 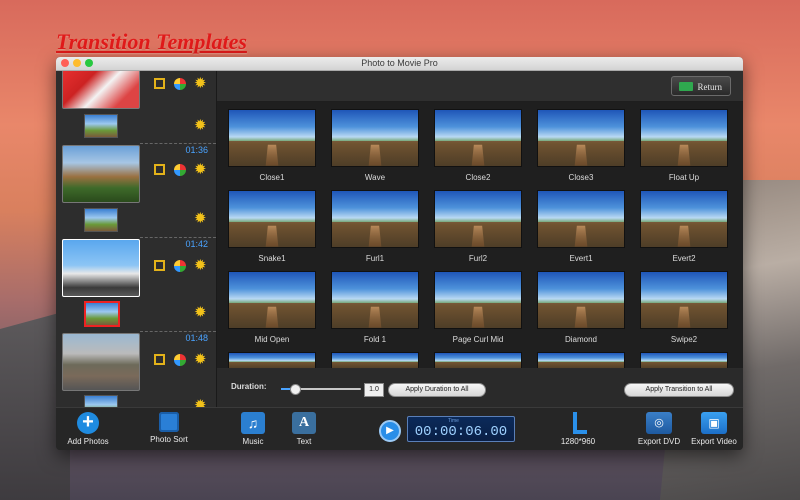 What do you see at coordinates (375, 226) in the screenshot?
I see `transition-tile: Furl1` at bounding box center [375, 226].